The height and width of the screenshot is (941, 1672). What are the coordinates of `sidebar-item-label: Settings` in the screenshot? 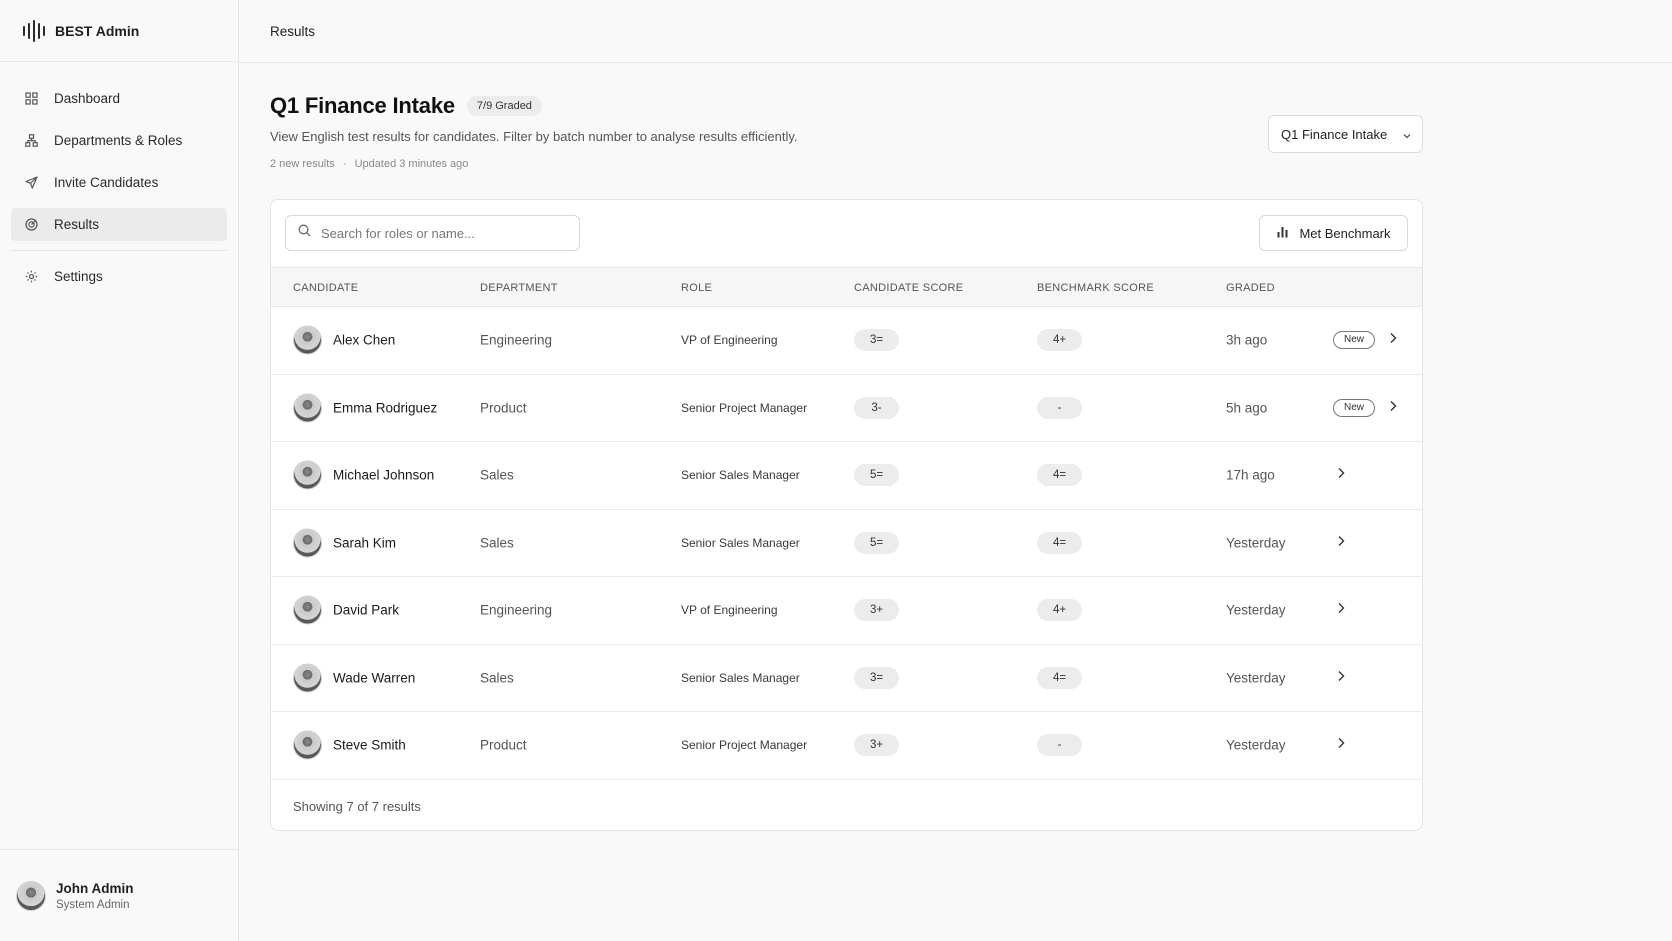 It's located at (78, 276).